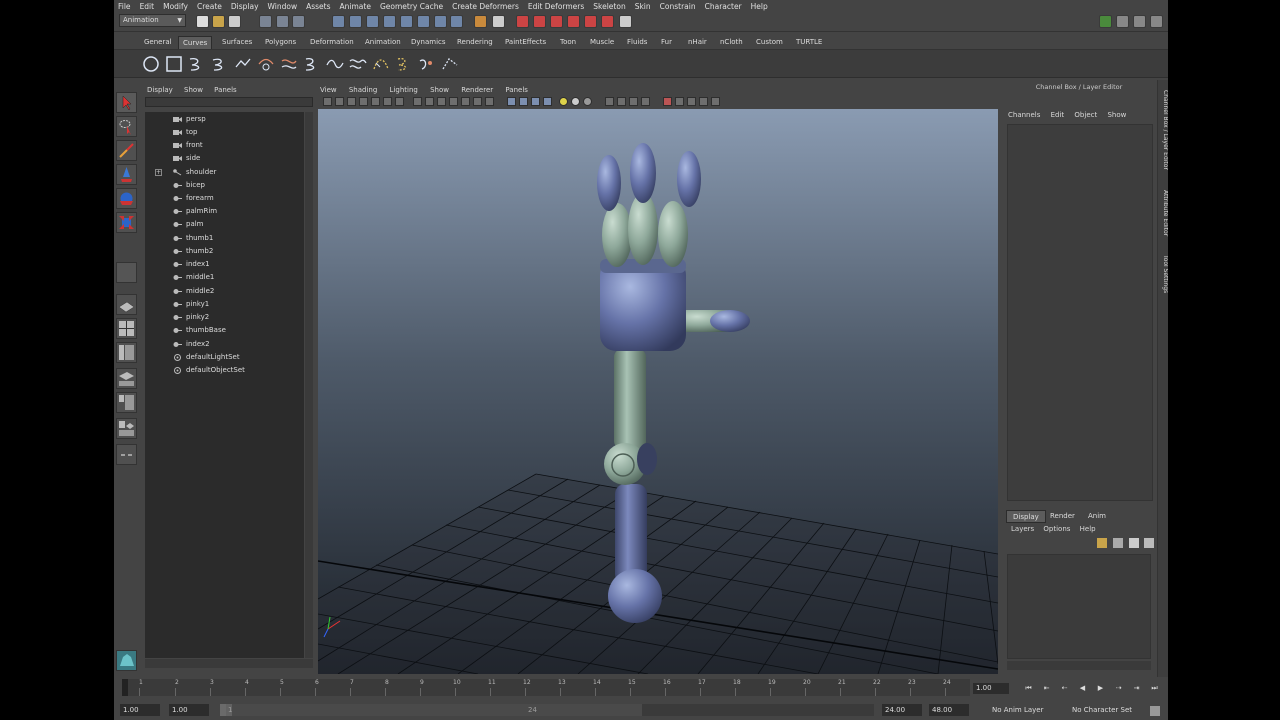 The width and height of the screenshot is (1280, 720). I want to click on image-plane-icon, so click(363, 101).